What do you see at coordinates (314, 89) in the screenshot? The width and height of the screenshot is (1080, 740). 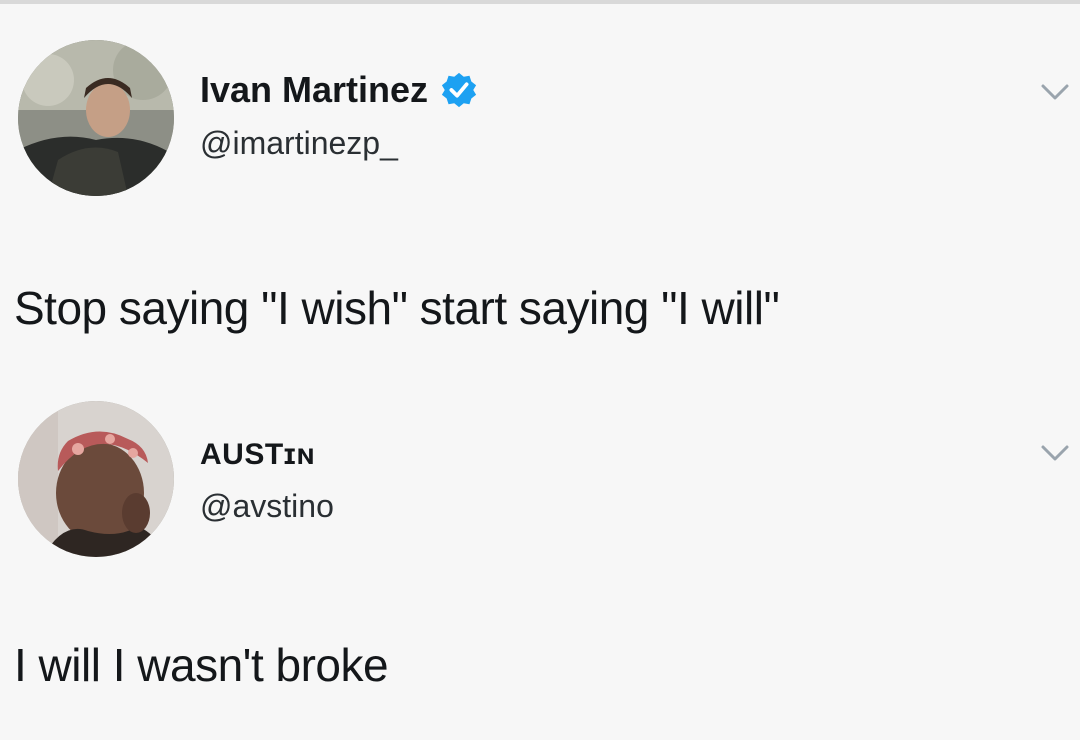 I see `display-name-text: Ivan Martinez` at bounding box center [314, 89].